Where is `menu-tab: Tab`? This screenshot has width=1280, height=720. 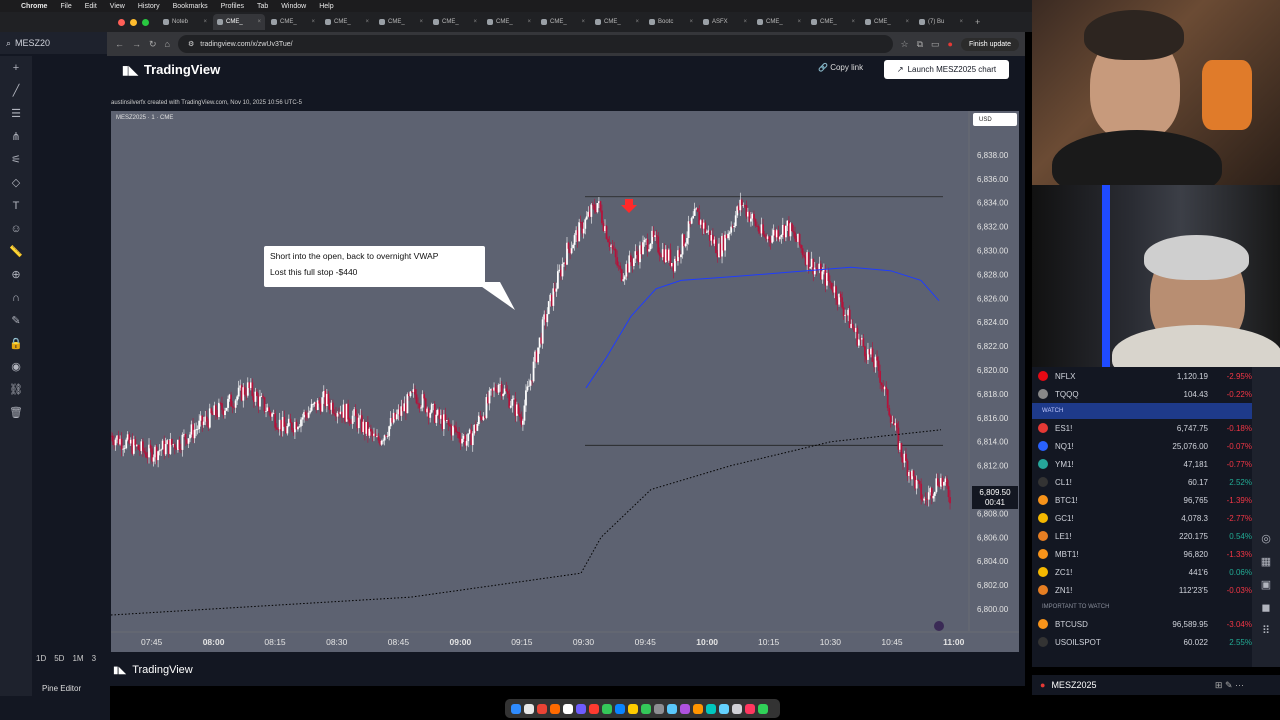 menu-tab: Tab is located at coordinates (262, 6).